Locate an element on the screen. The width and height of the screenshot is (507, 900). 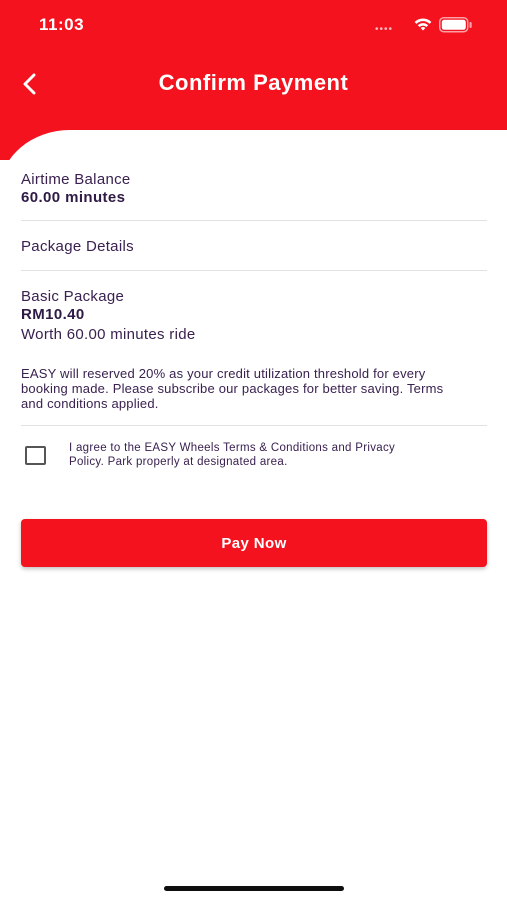
page-title: Confirm Payment is located at coordinates (253, 82).